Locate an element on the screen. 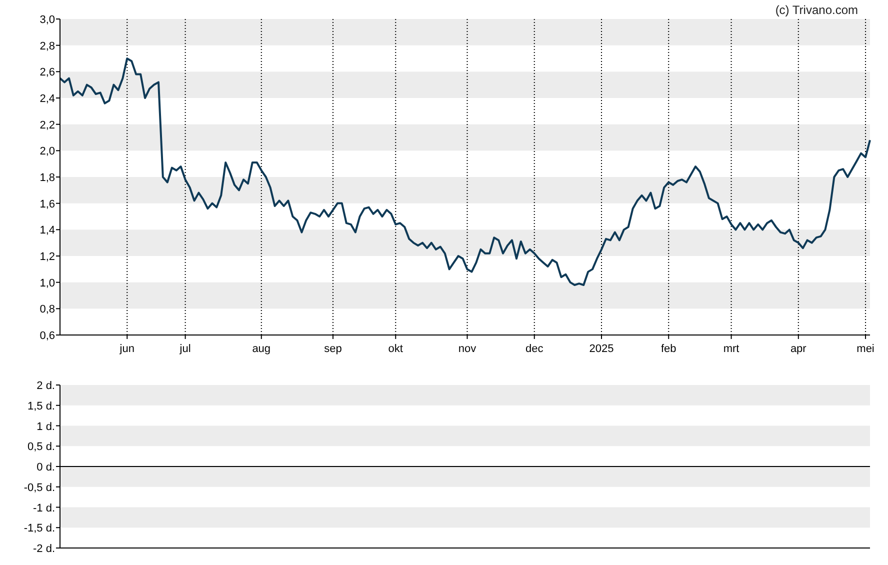 This screenshot has height=565, width=888. axis-label: 2,6 is located at coordinates (47, 72).